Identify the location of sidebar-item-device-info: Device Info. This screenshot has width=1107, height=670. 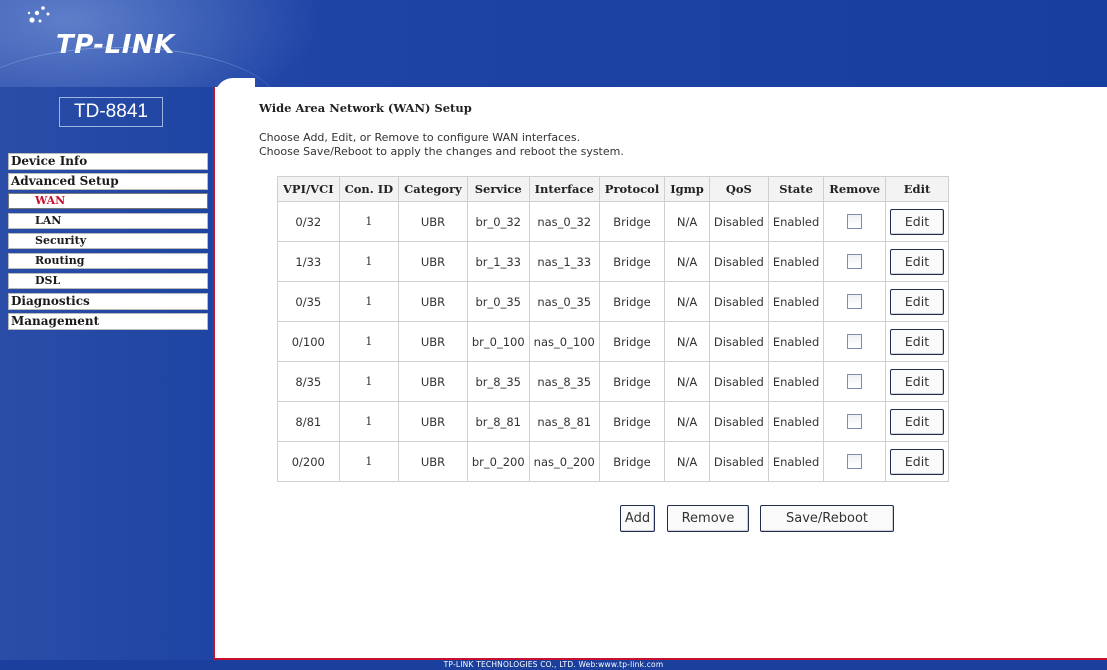
(108, 161).